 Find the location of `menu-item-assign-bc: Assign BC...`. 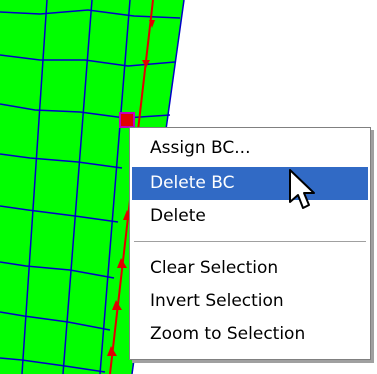

menu-item-assign-bc: Assign BC... is located at coordinates (250, 148).